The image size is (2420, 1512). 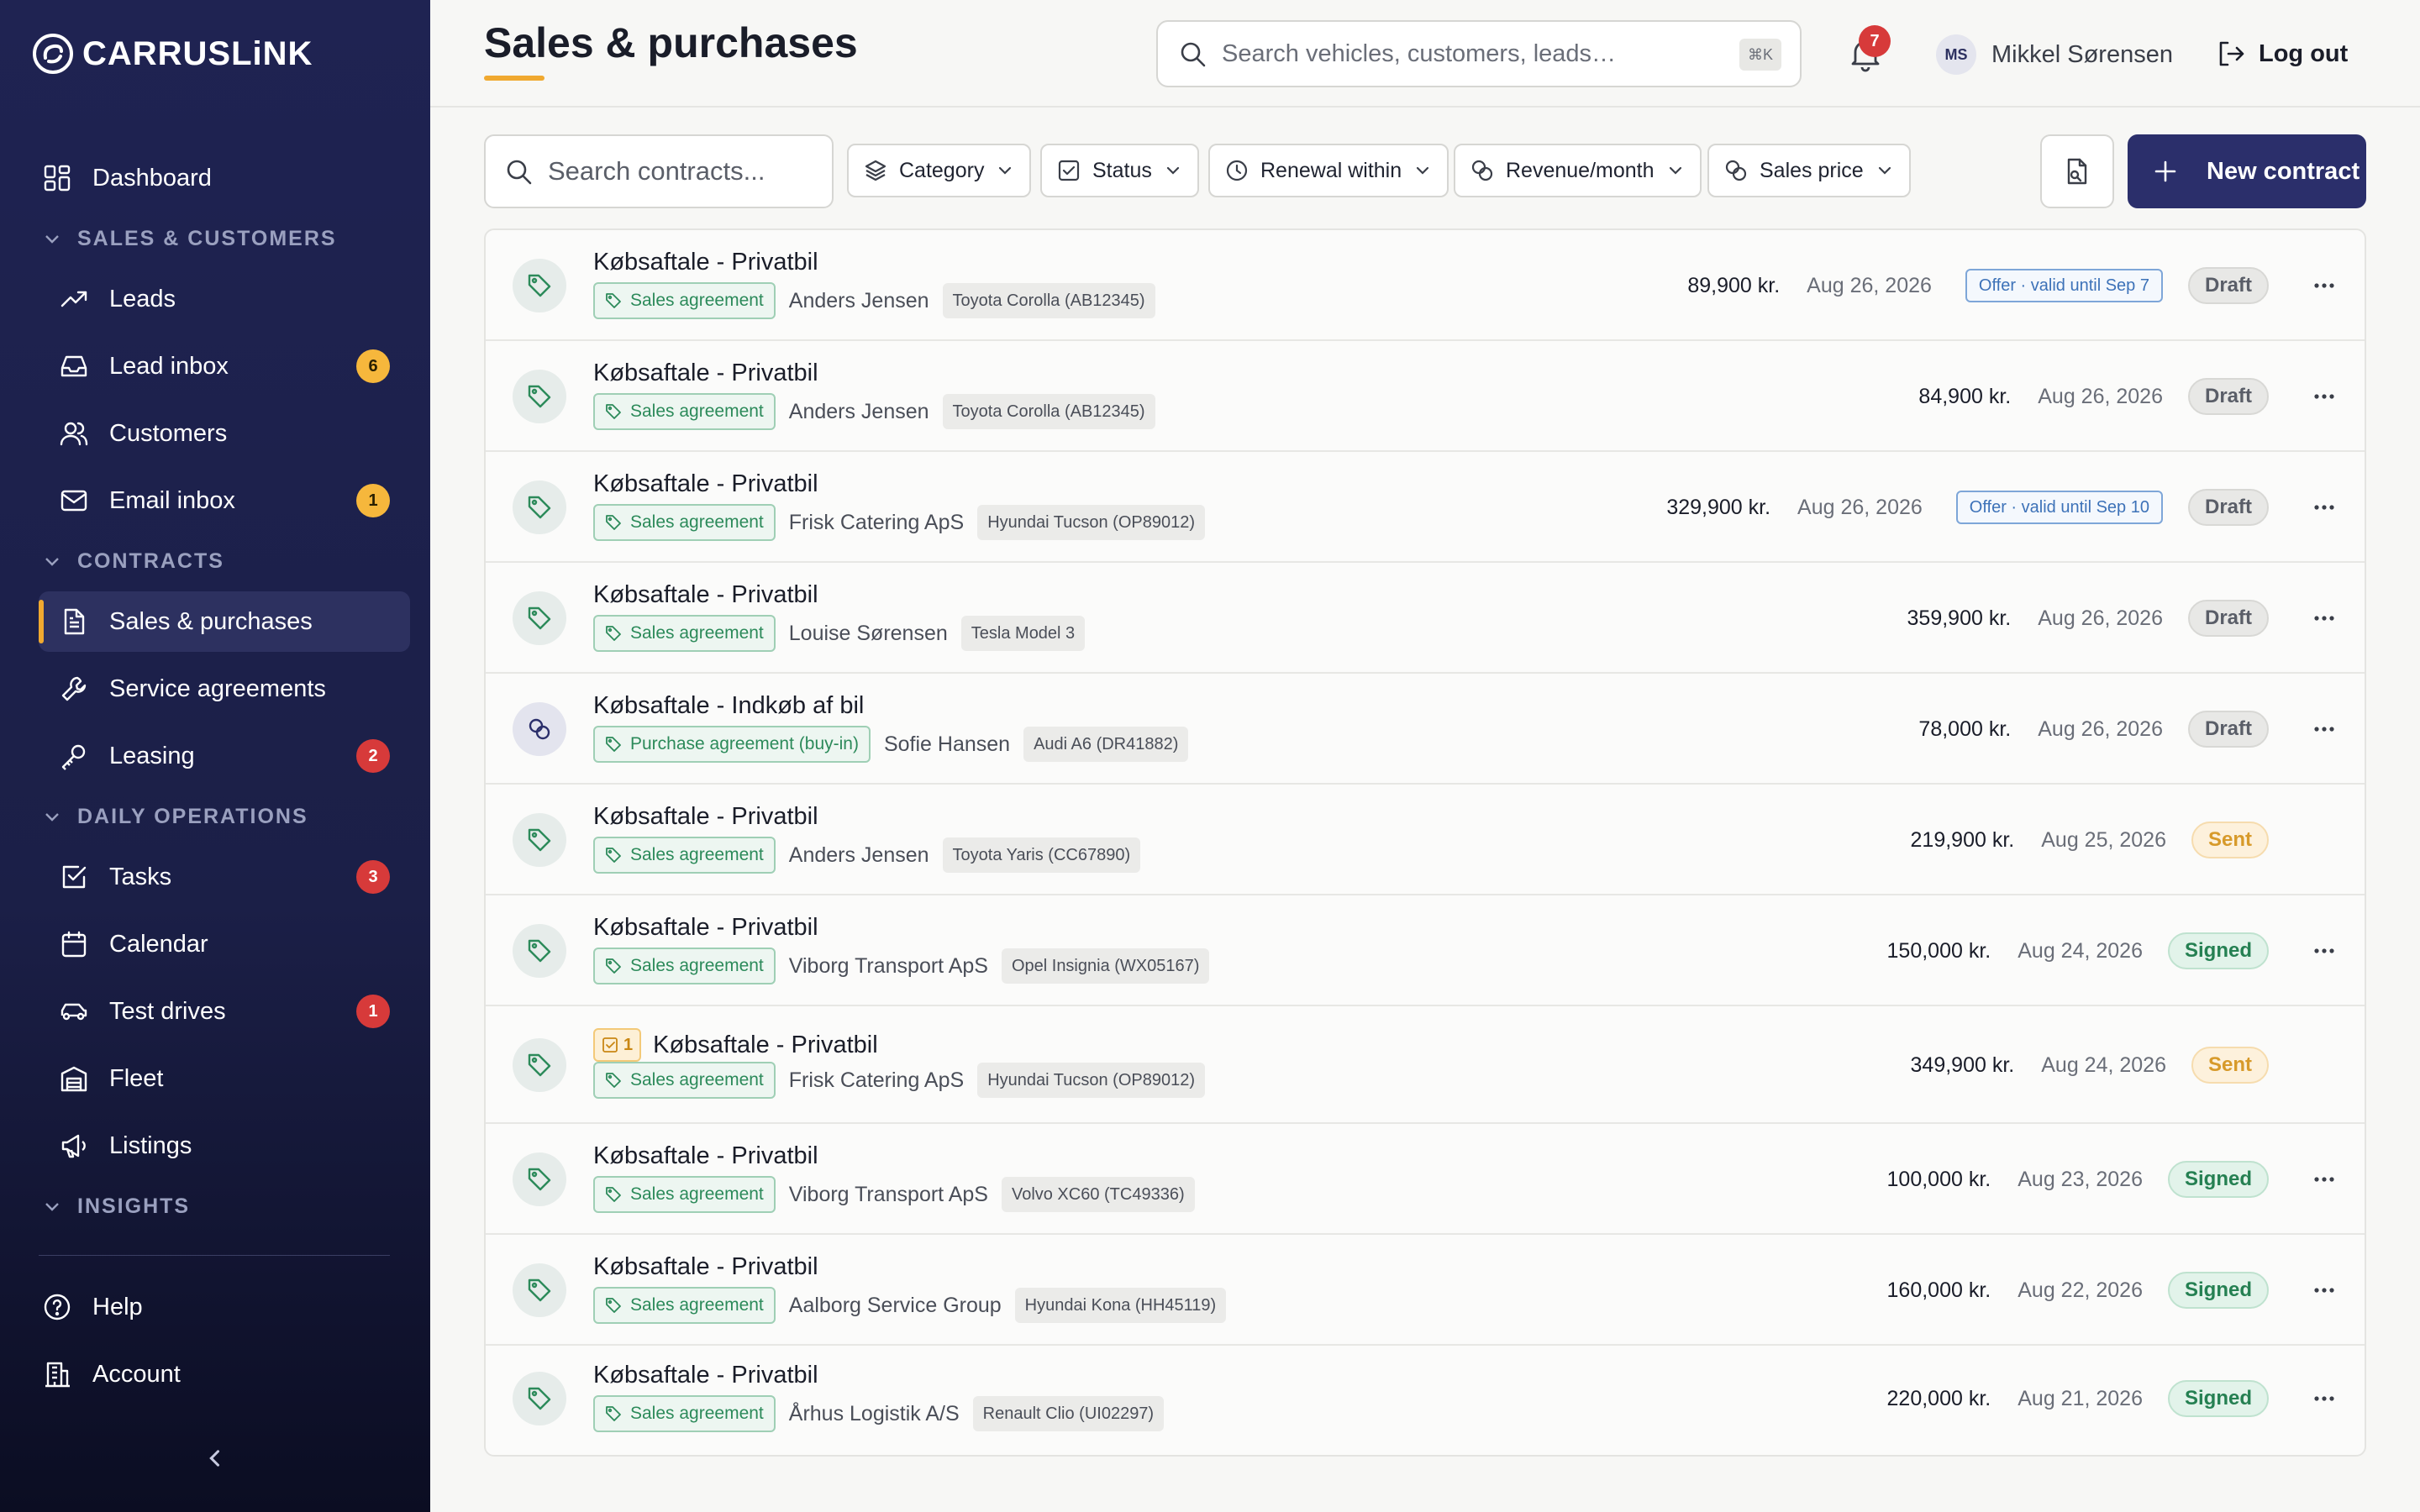 What do you see at coordinates (215, 1458) in the screenshot?
I see `collapse-sidebar-button` at bounding box center [215, 1458].